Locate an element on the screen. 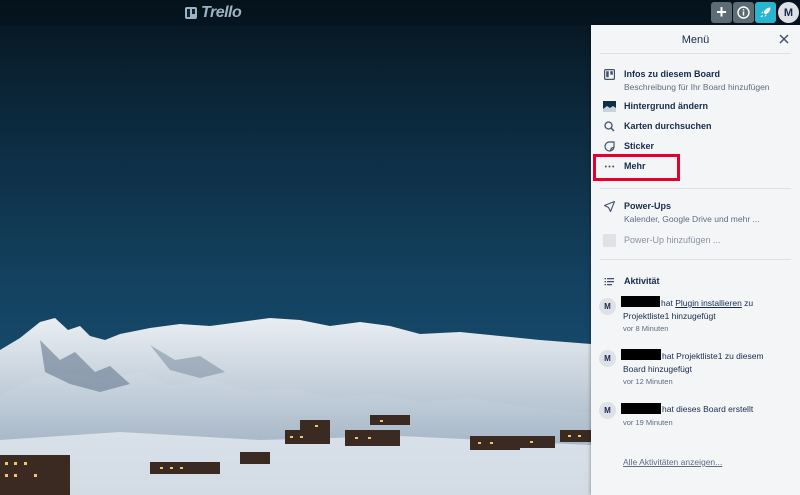  activity-icon is located at coordinates (609, 281).